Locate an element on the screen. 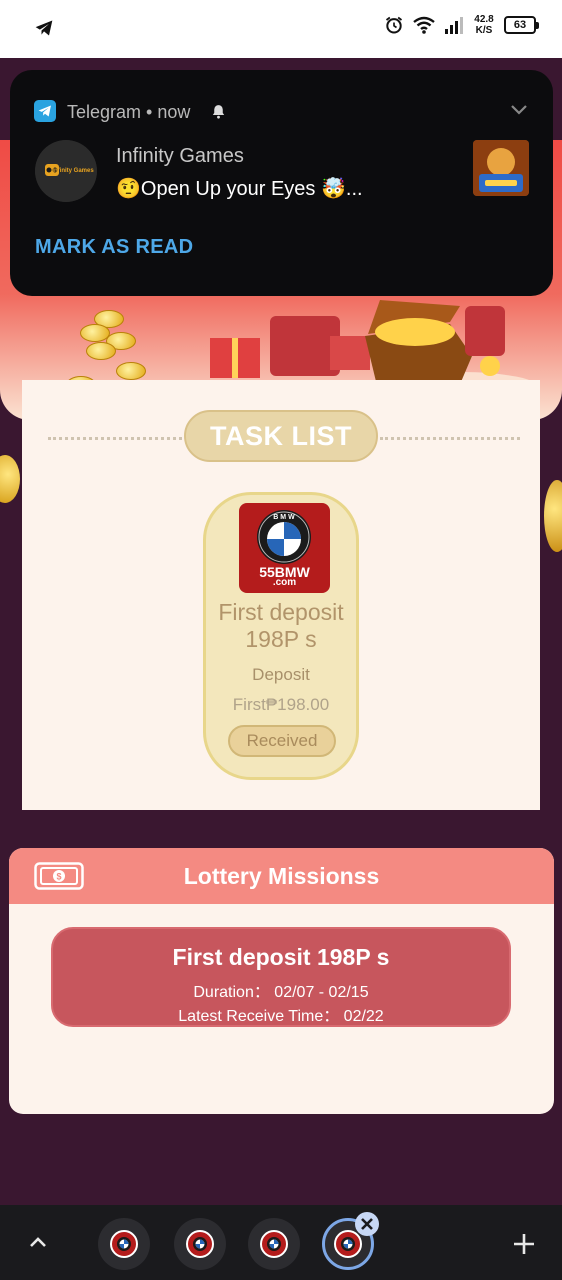 The image size is (562, 1280). up-arrow-icon is located at coordinates (38, 1242).